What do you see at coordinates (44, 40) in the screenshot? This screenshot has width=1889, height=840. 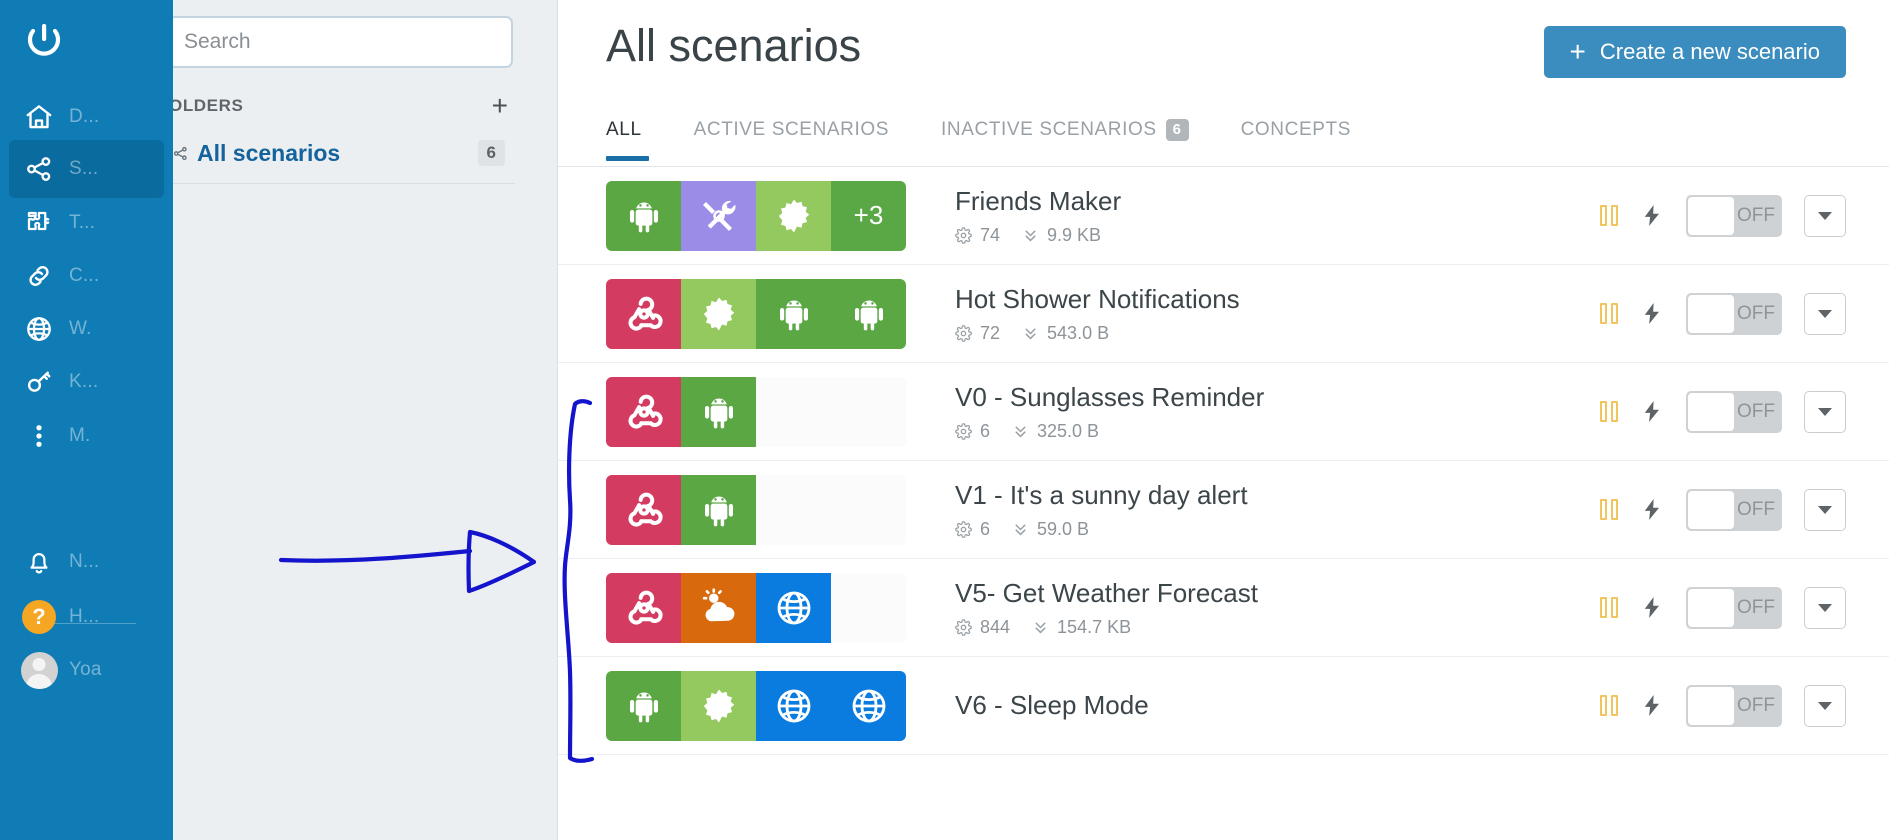 I see `integromat-logo-icon` at bounding box center [44, 40].